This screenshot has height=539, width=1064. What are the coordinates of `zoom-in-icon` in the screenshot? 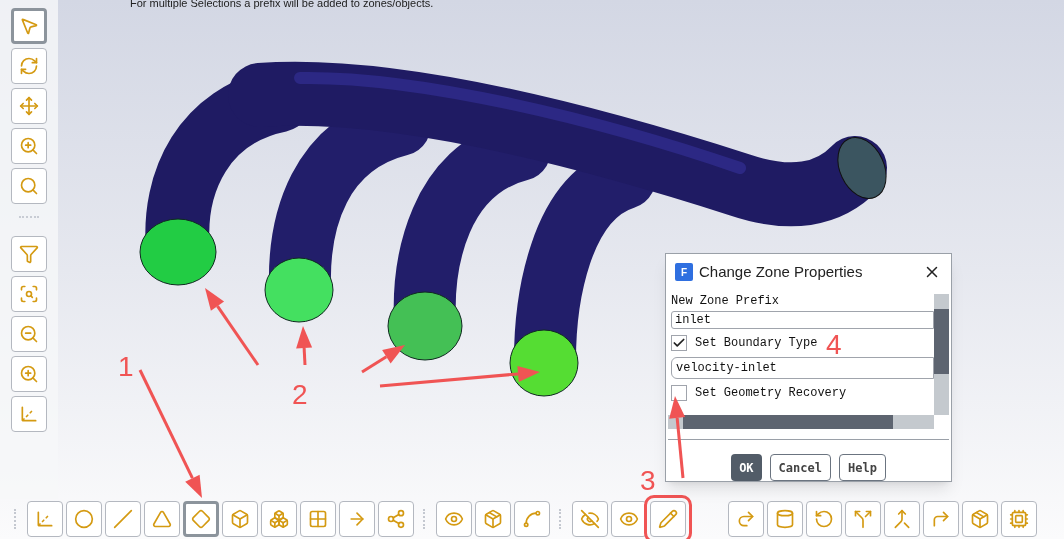 It's located at (29, 374).